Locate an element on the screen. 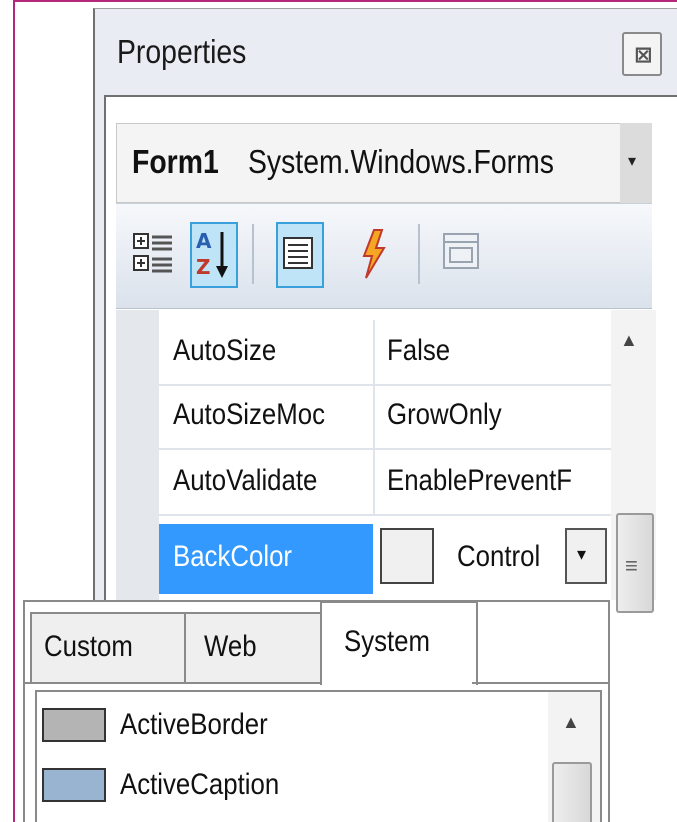 This screenshot has height=822, width=677. tab-web: Web is located at coordinates (253, 648).